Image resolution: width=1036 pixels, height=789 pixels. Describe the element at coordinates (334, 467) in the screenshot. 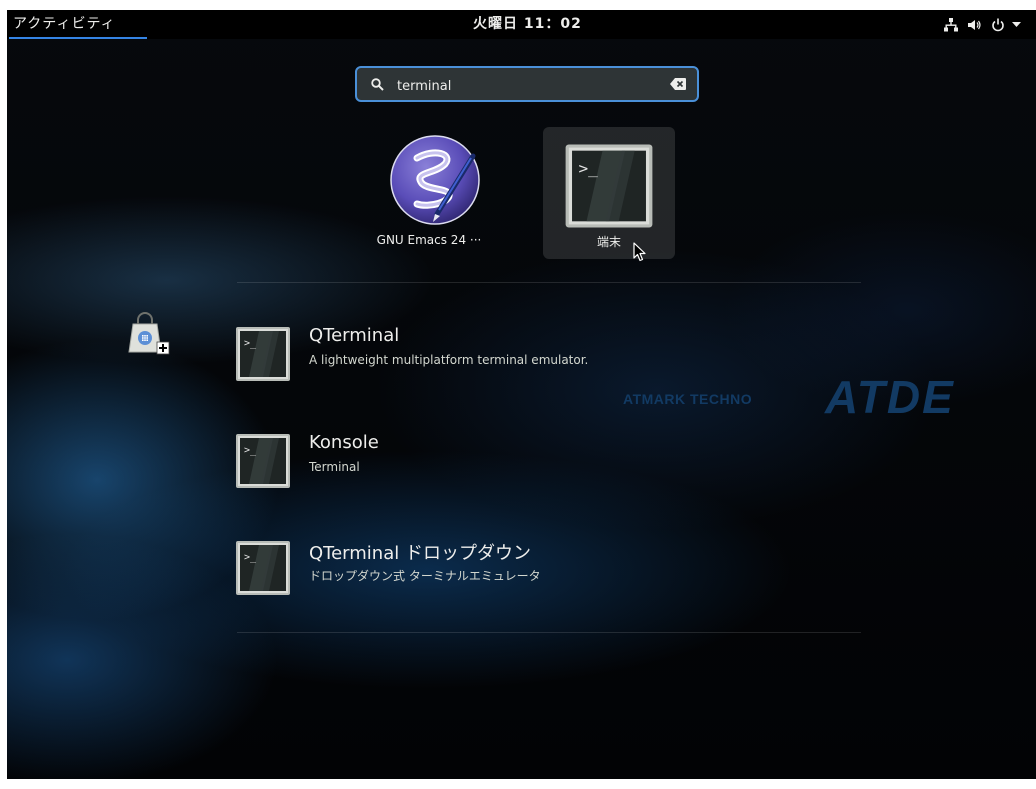

I see `result-description: Terminal` at that location.